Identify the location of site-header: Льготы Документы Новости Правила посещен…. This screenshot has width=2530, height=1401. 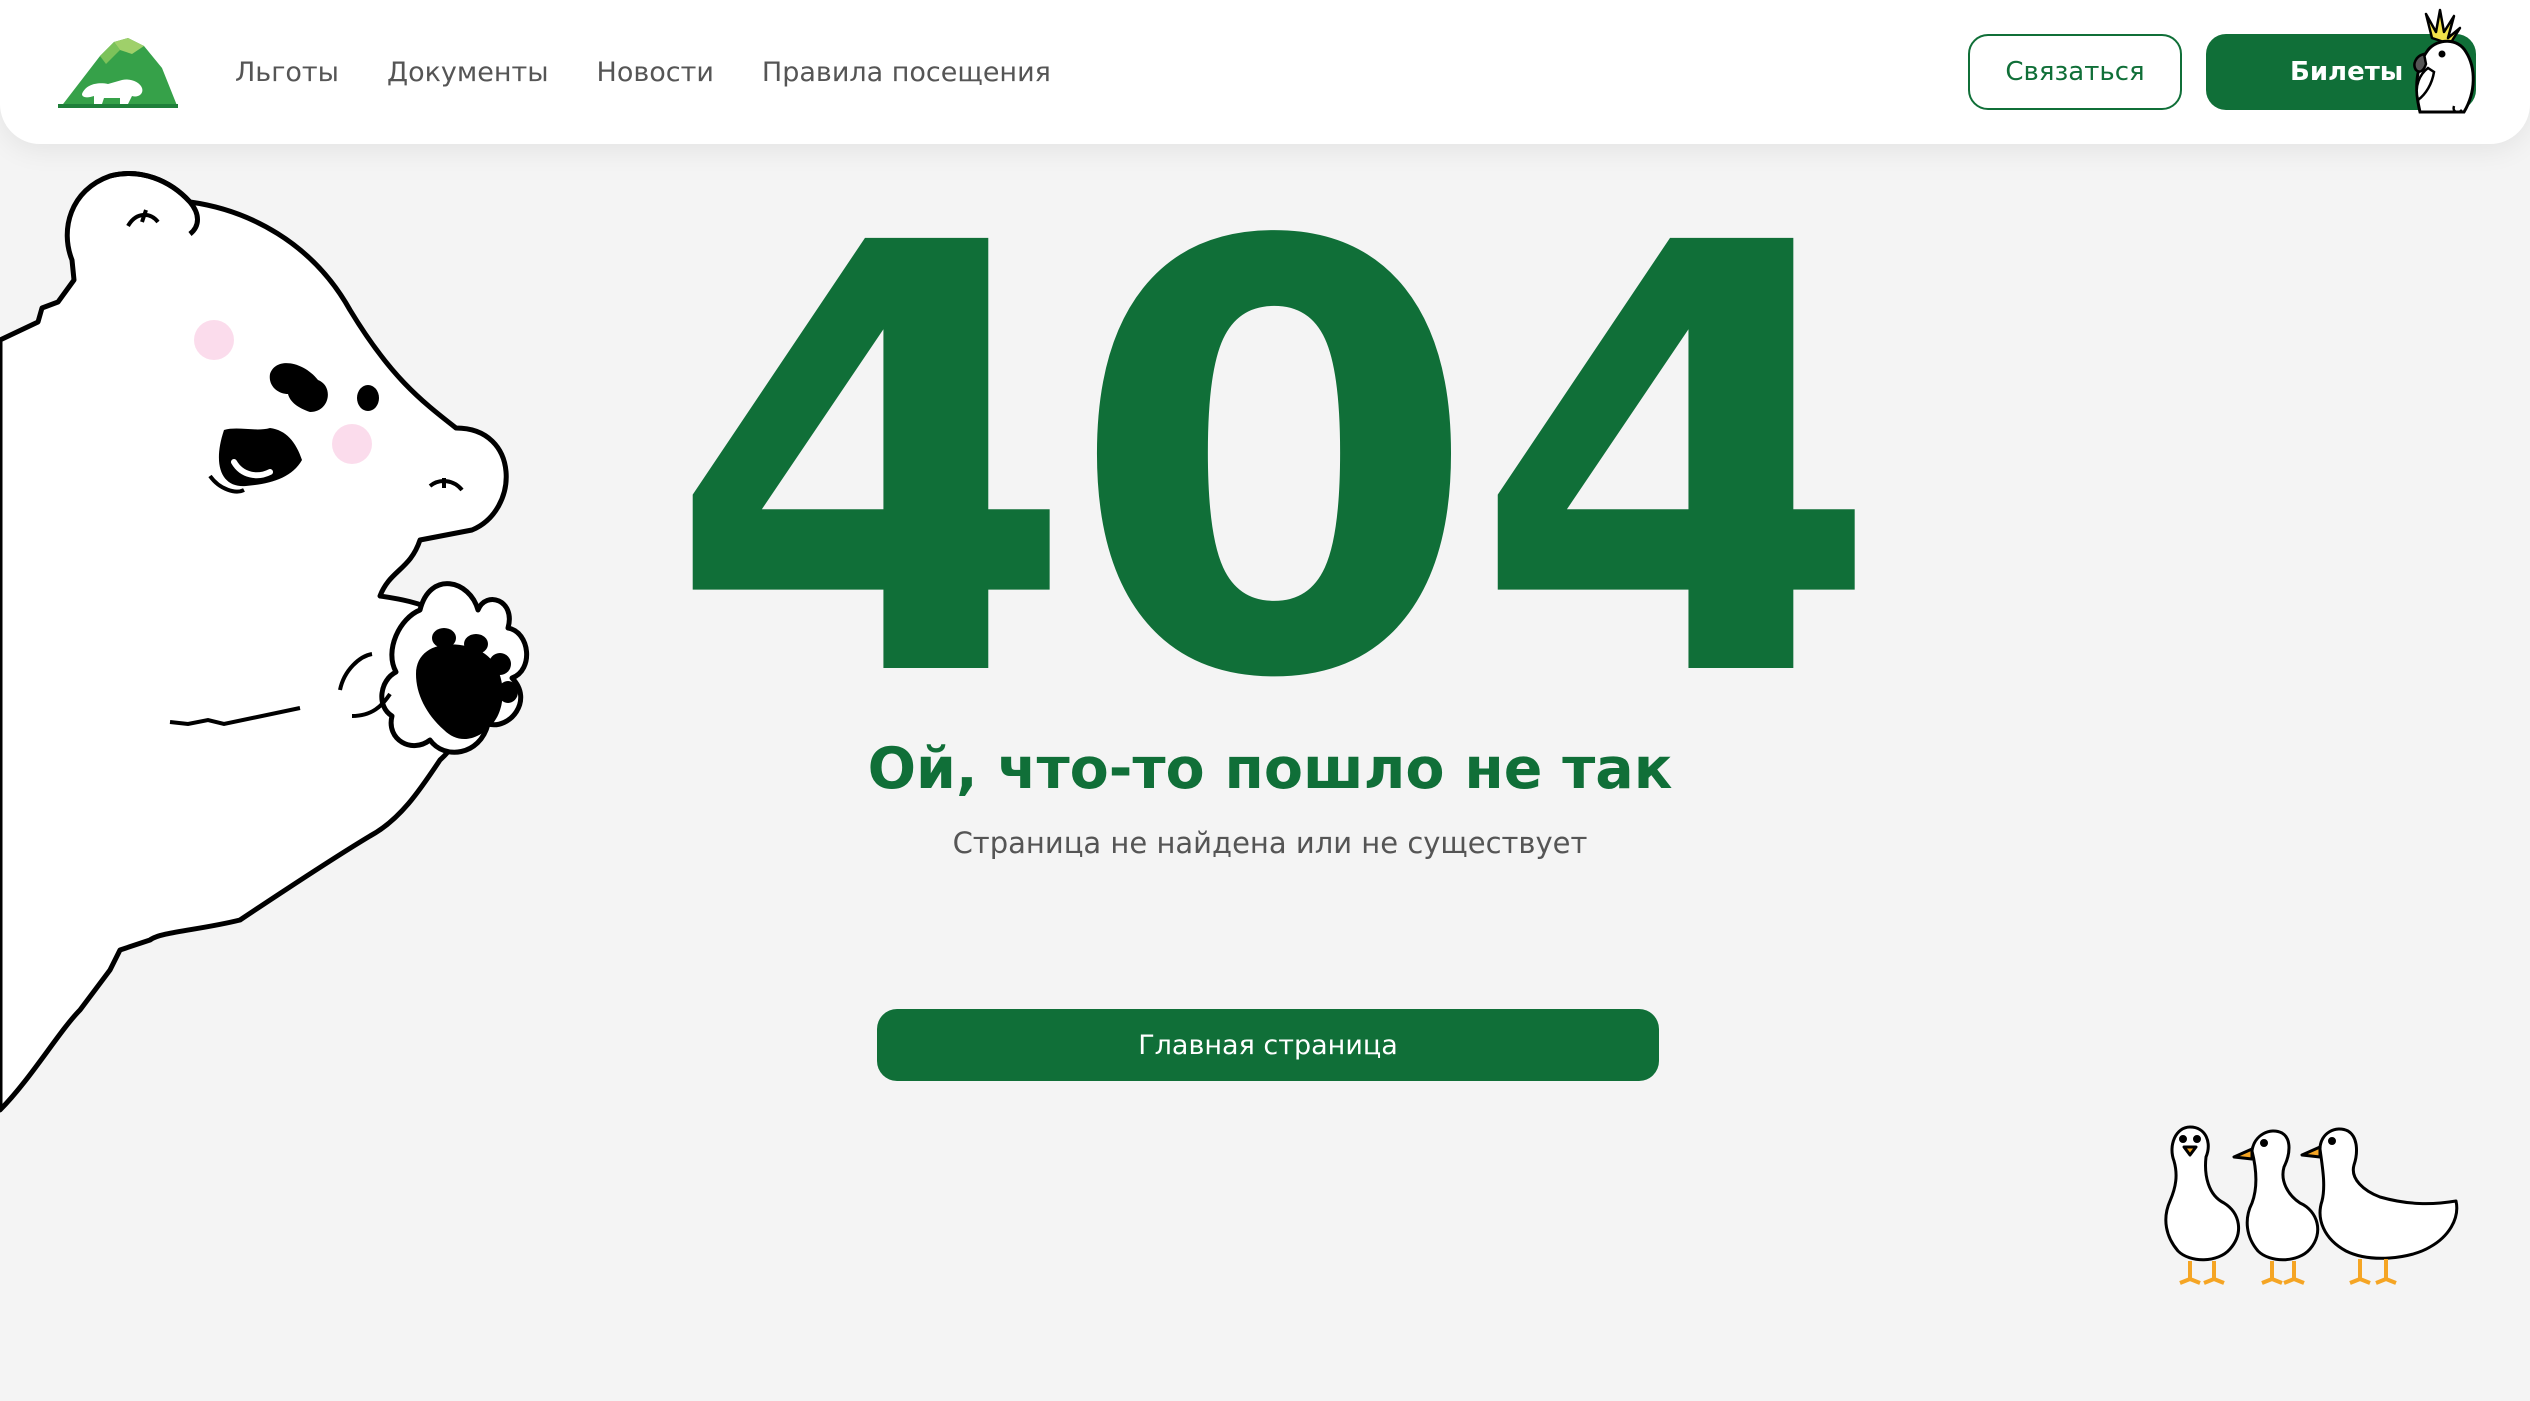
(1265, 72).